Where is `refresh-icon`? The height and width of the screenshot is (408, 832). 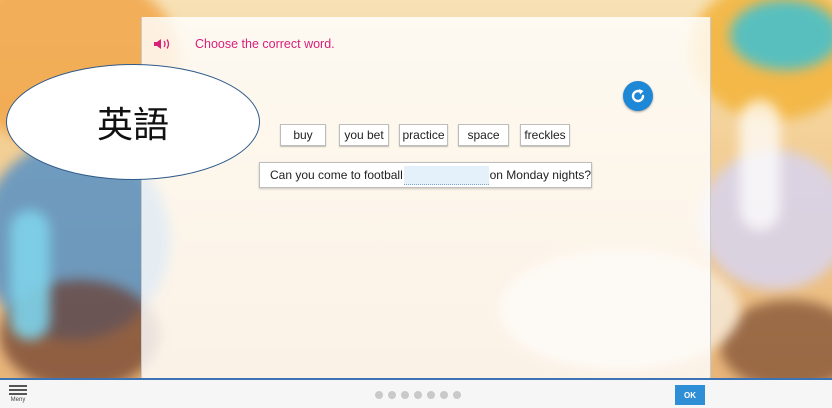
refresh-icon is located at coordinates (638, 96).